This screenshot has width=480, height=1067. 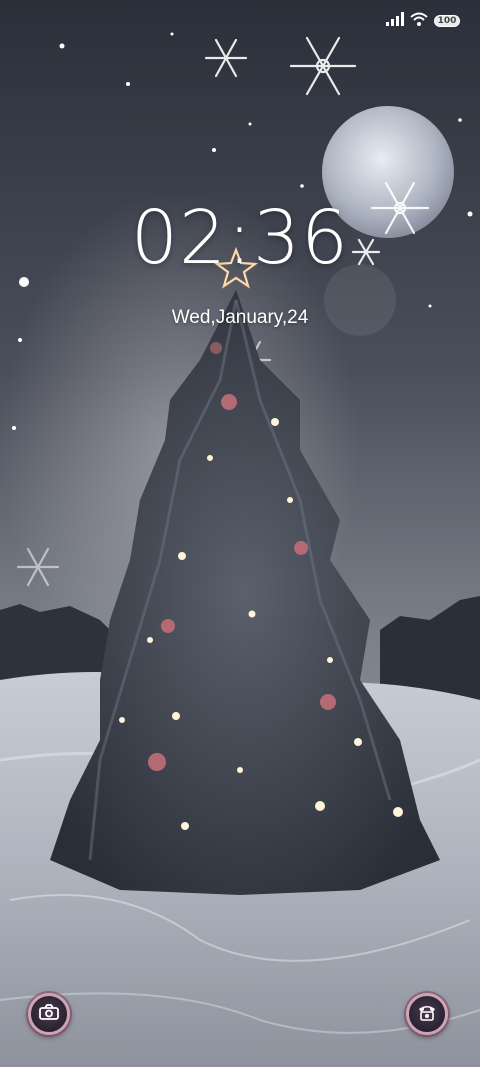 What do you see at coordinates (419, 21) in the screenshot?
I see `wifi-icon` at bounding box center [419, 21].